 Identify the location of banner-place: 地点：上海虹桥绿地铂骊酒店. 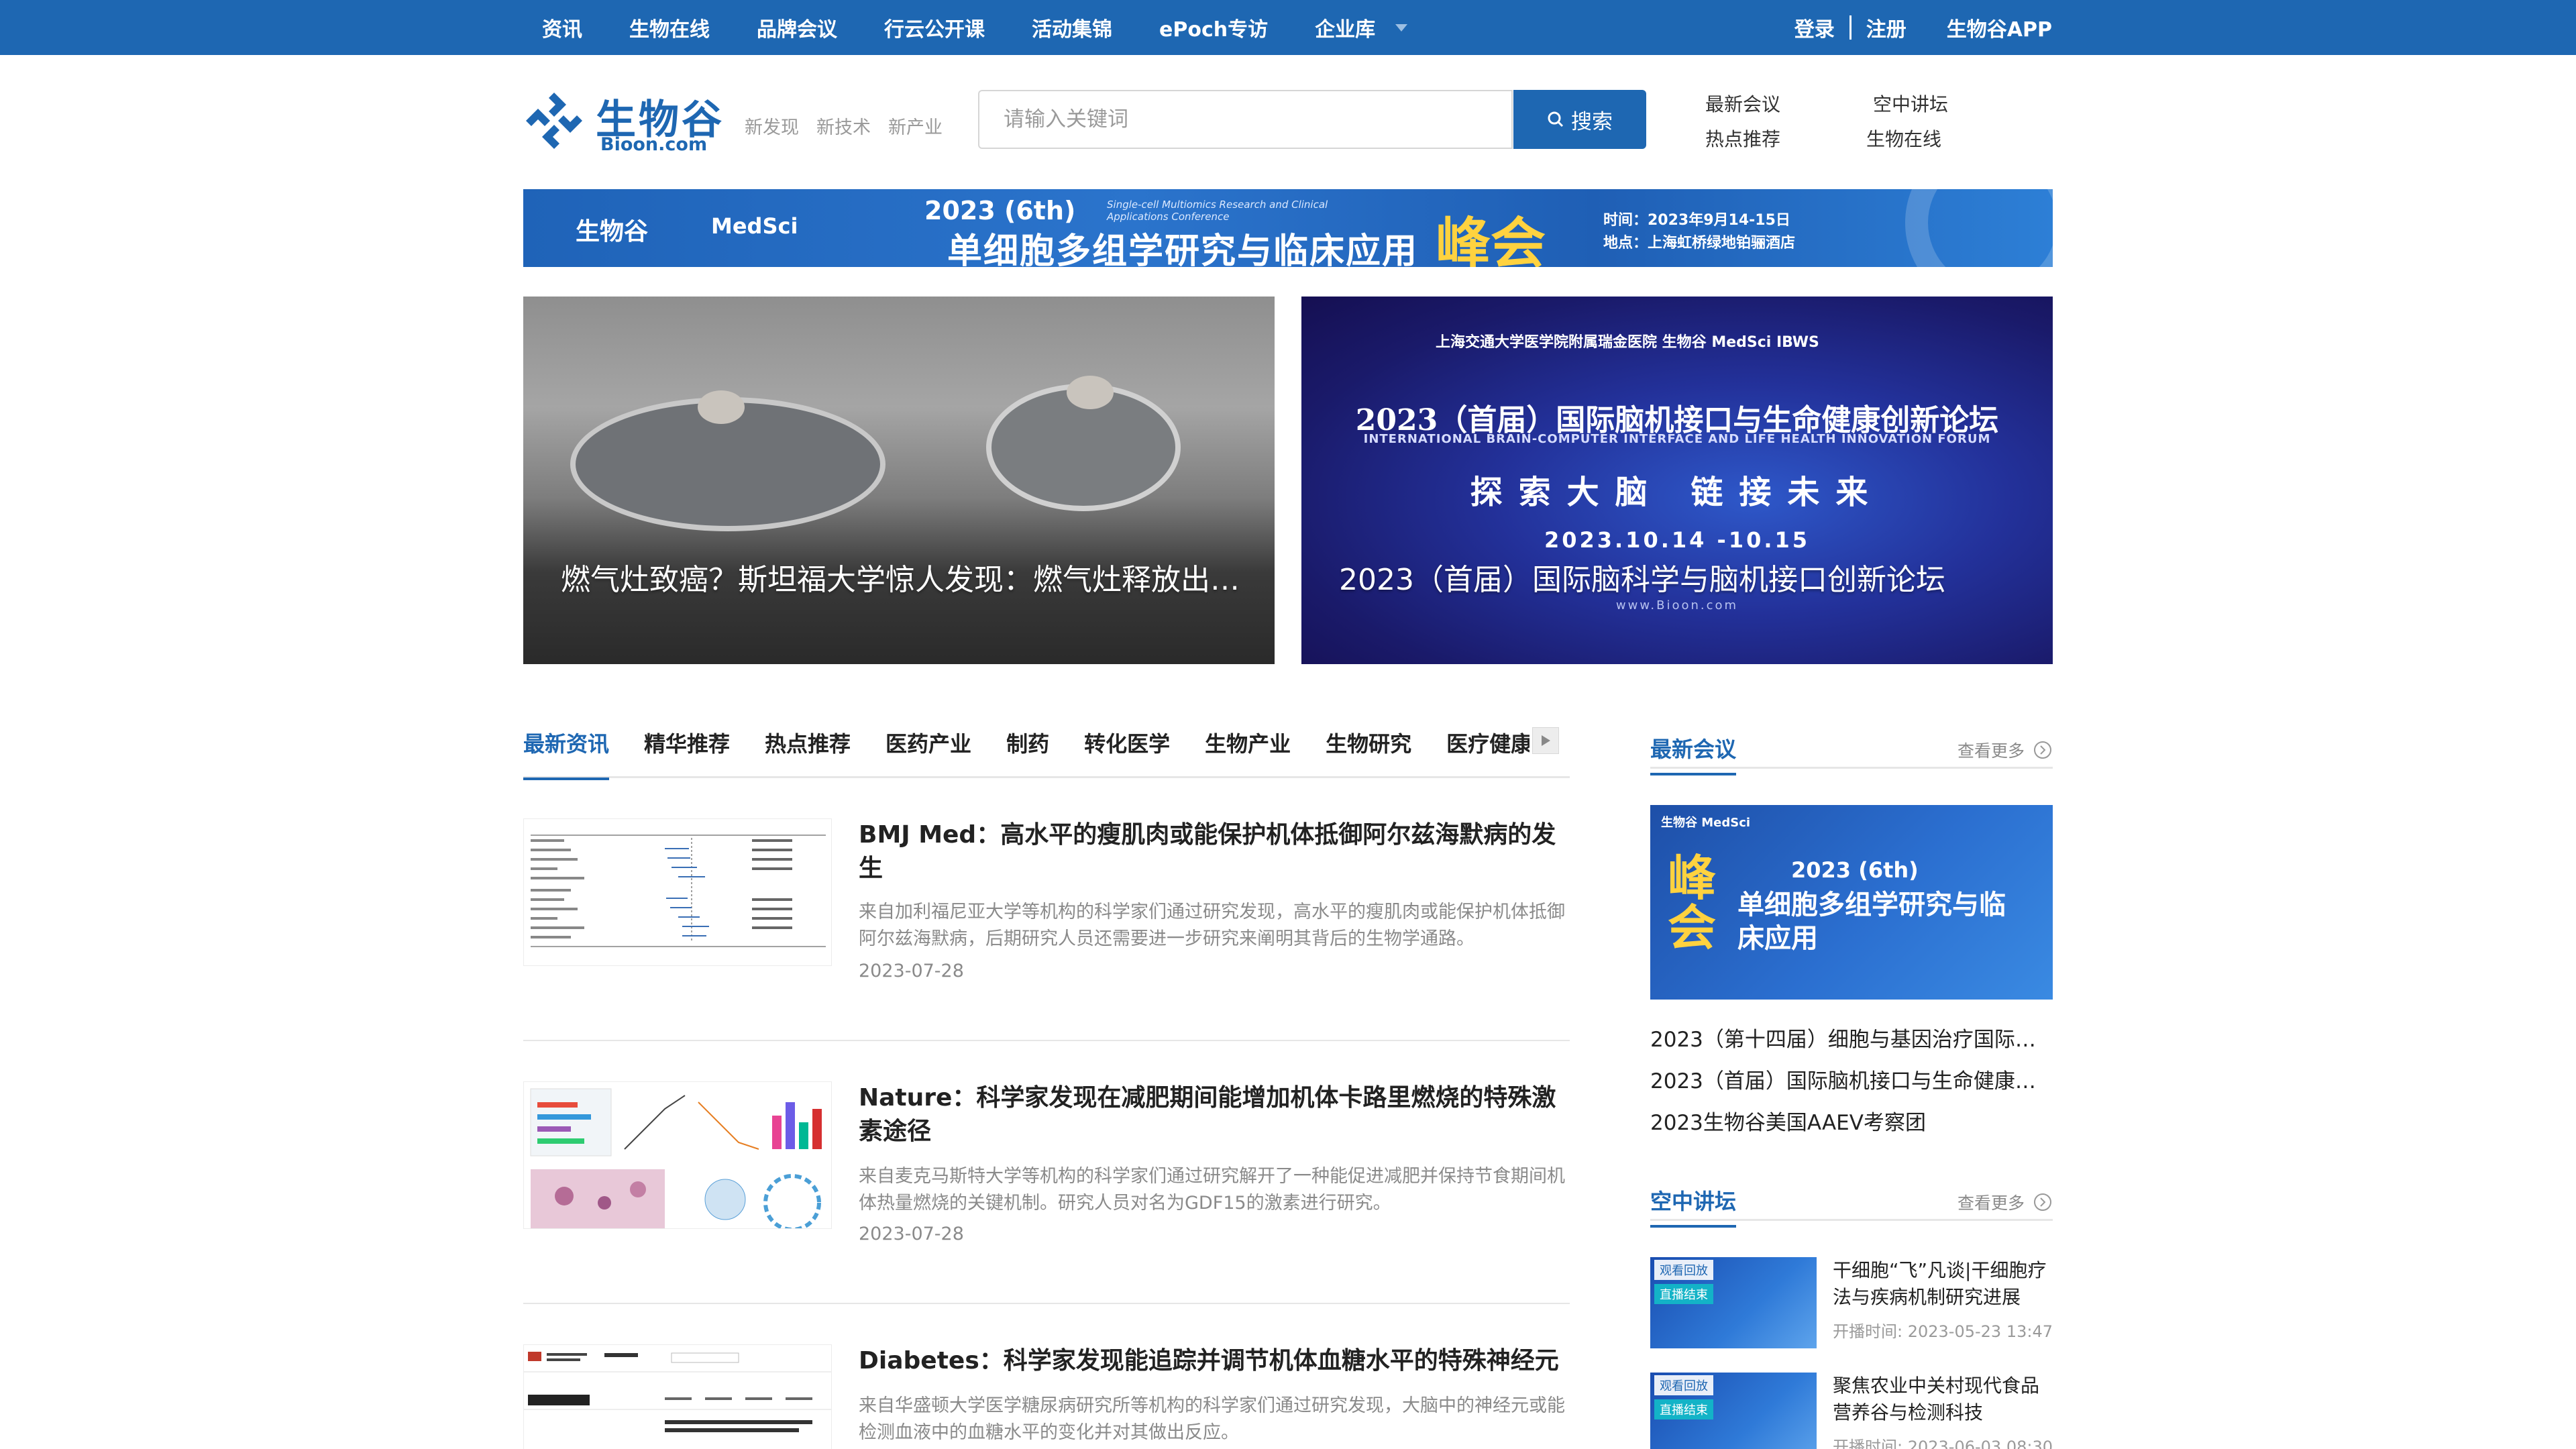
(1699, 243).